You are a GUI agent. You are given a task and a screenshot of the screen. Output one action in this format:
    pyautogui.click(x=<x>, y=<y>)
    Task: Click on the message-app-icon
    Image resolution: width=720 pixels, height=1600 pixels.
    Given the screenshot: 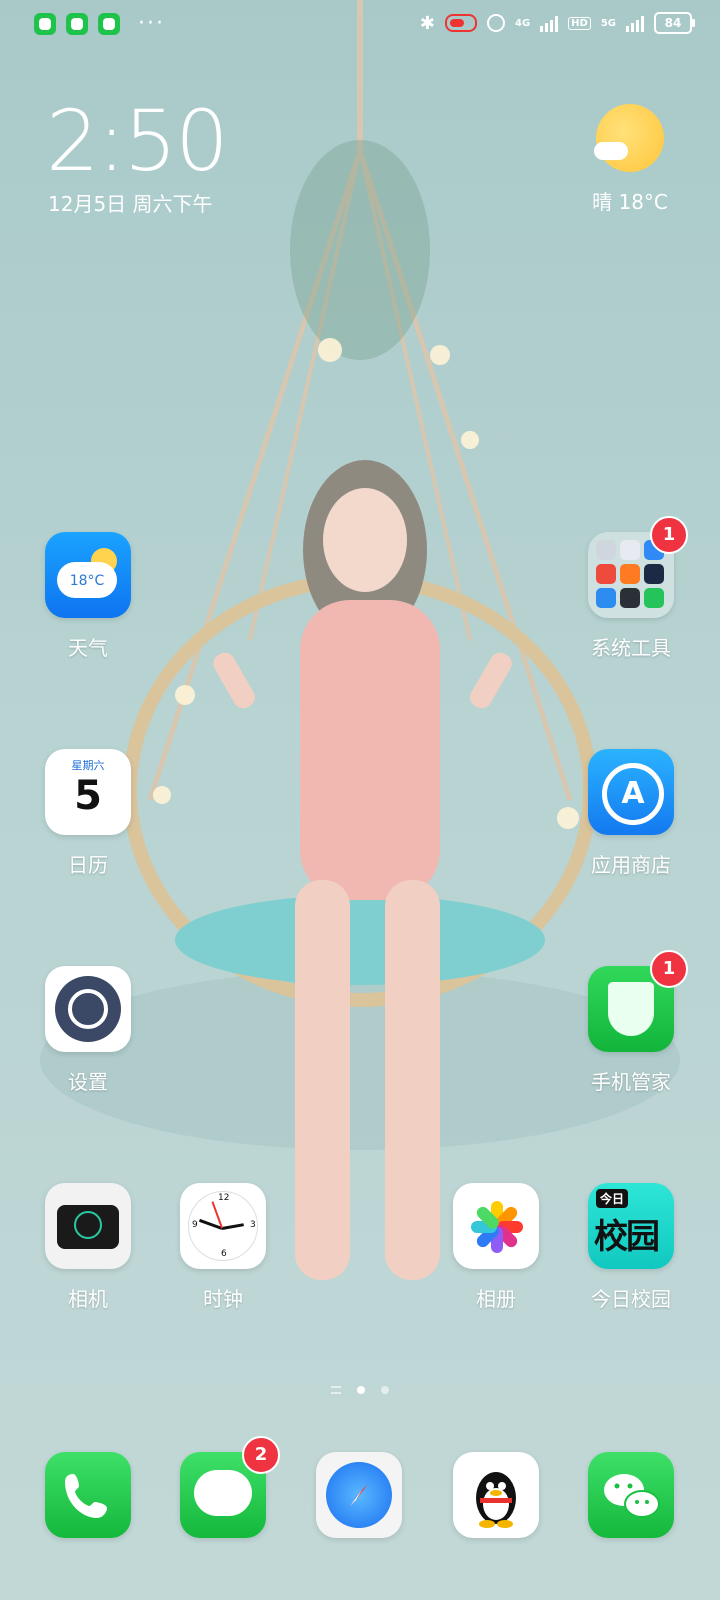 What is the action you would take?
    pyautogui.click(x=77, y=24)
    